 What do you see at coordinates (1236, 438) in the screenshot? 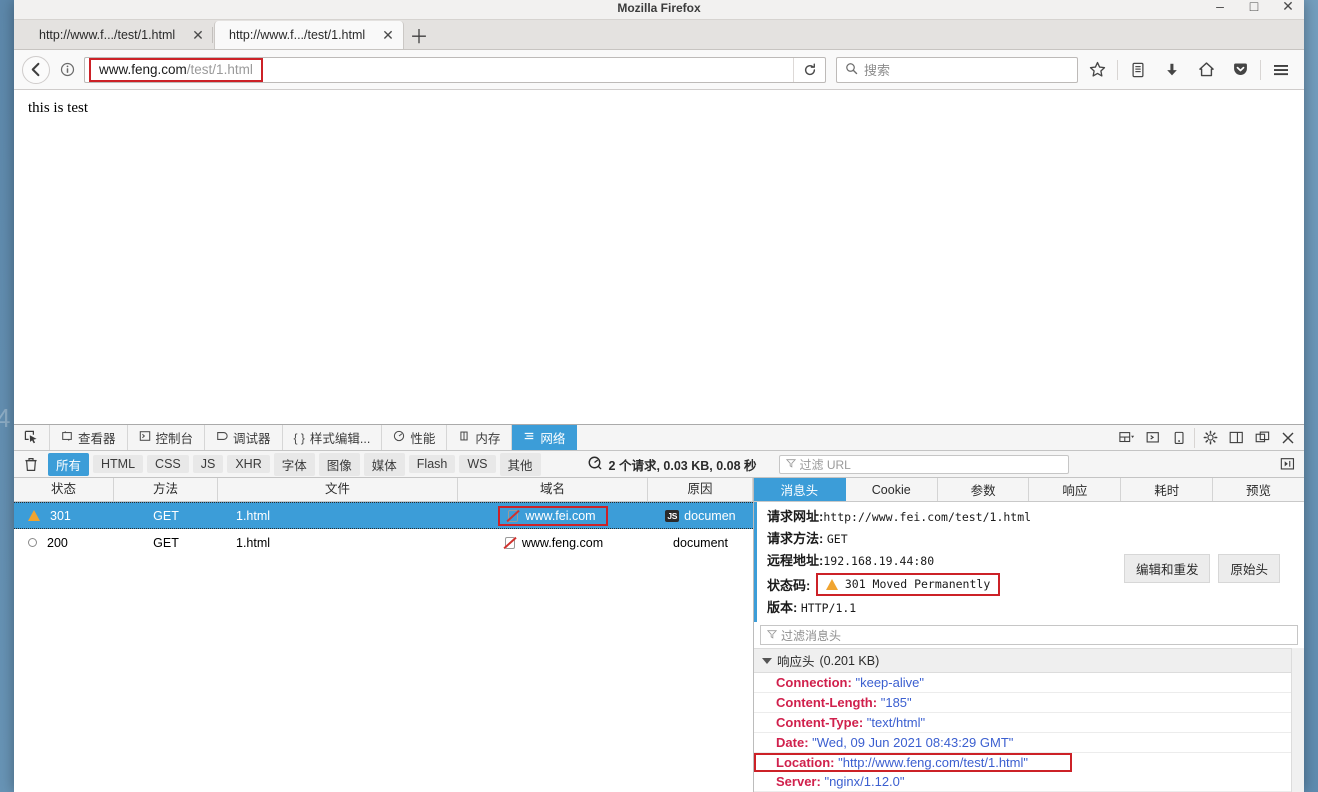
I see `dock-side-icon` at bounding box center [1236, 438].